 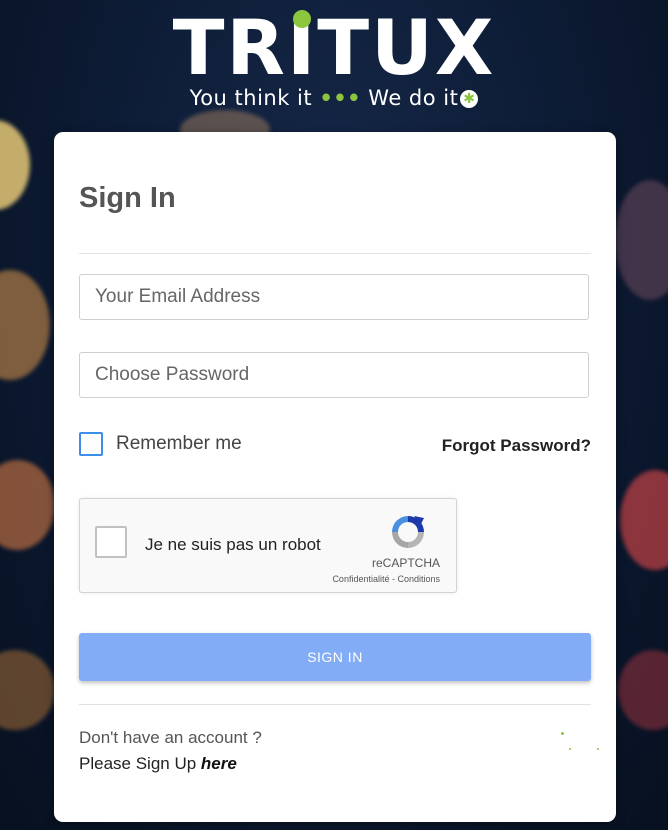 What do you see at coordinates (158, 763) in the screenshot?
I see `sign-up-text: Please Sign Up here` at bounding box center [158, 763].